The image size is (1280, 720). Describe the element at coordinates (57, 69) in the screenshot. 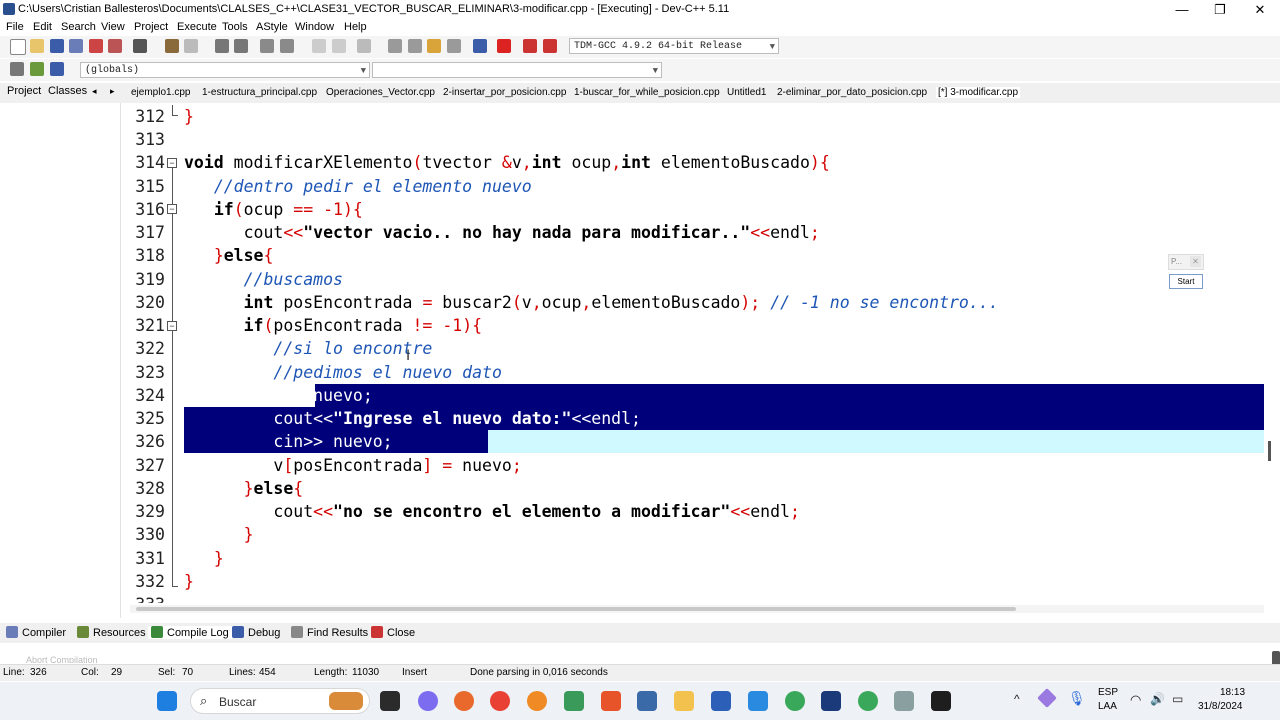

I see `goto-icon` at that location.